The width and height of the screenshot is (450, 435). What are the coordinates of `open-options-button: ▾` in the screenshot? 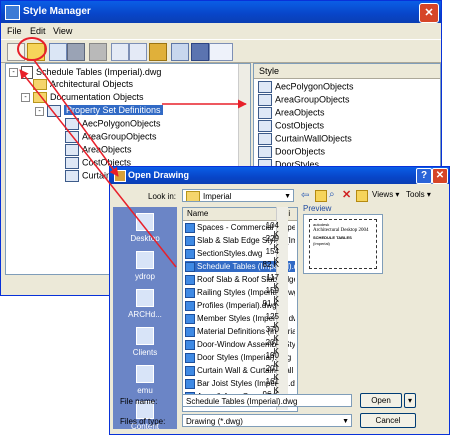 It's located at (410, 400).